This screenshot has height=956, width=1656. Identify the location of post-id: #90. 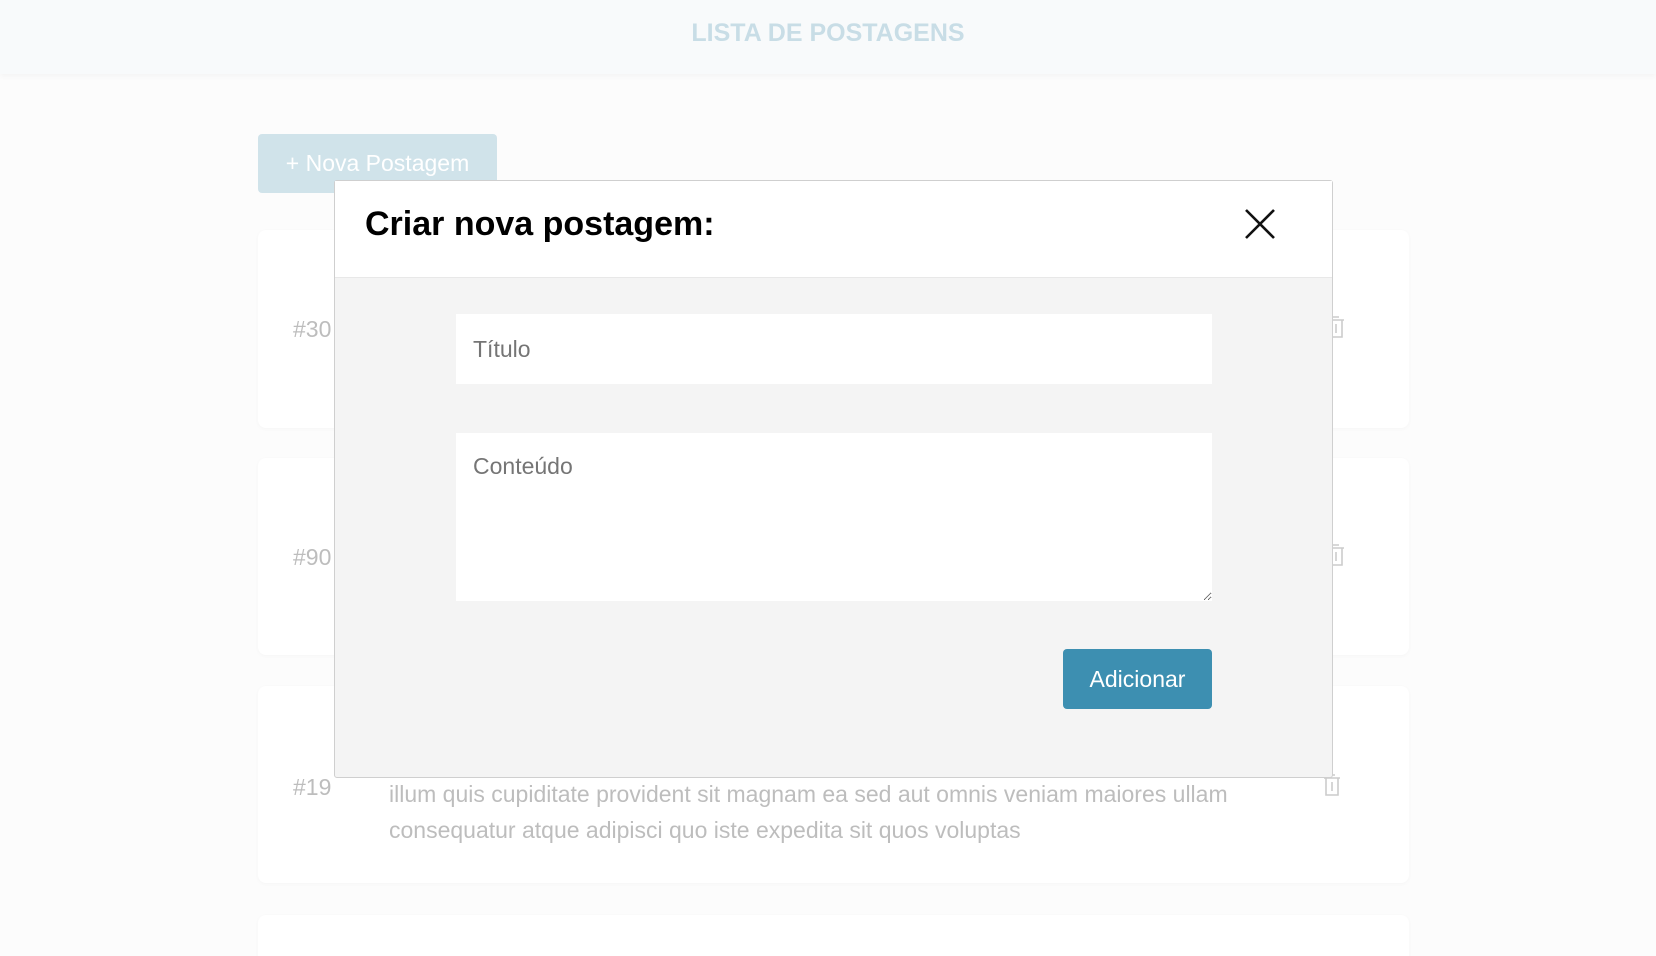
(312, 557).